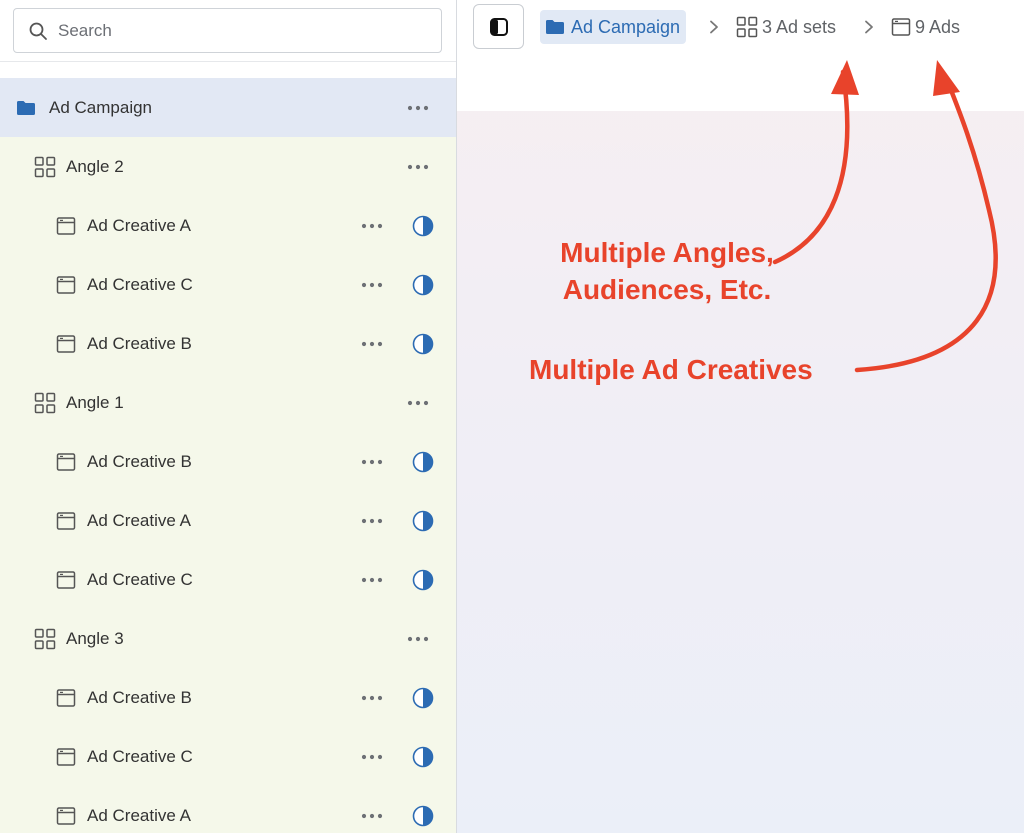 The height and width of the screenshot is (833, 1024). Describe the element at coordinates (101, 107) in the screenshot. I see `tree-item-label: Ad Campaign` at that location.